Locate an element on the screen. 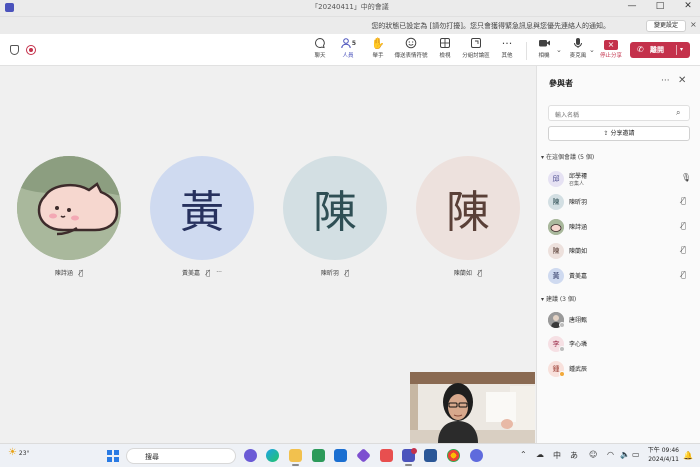 The image size is (700, 467). panel-close-icon: ✕ is located at coordinates (682, 80).